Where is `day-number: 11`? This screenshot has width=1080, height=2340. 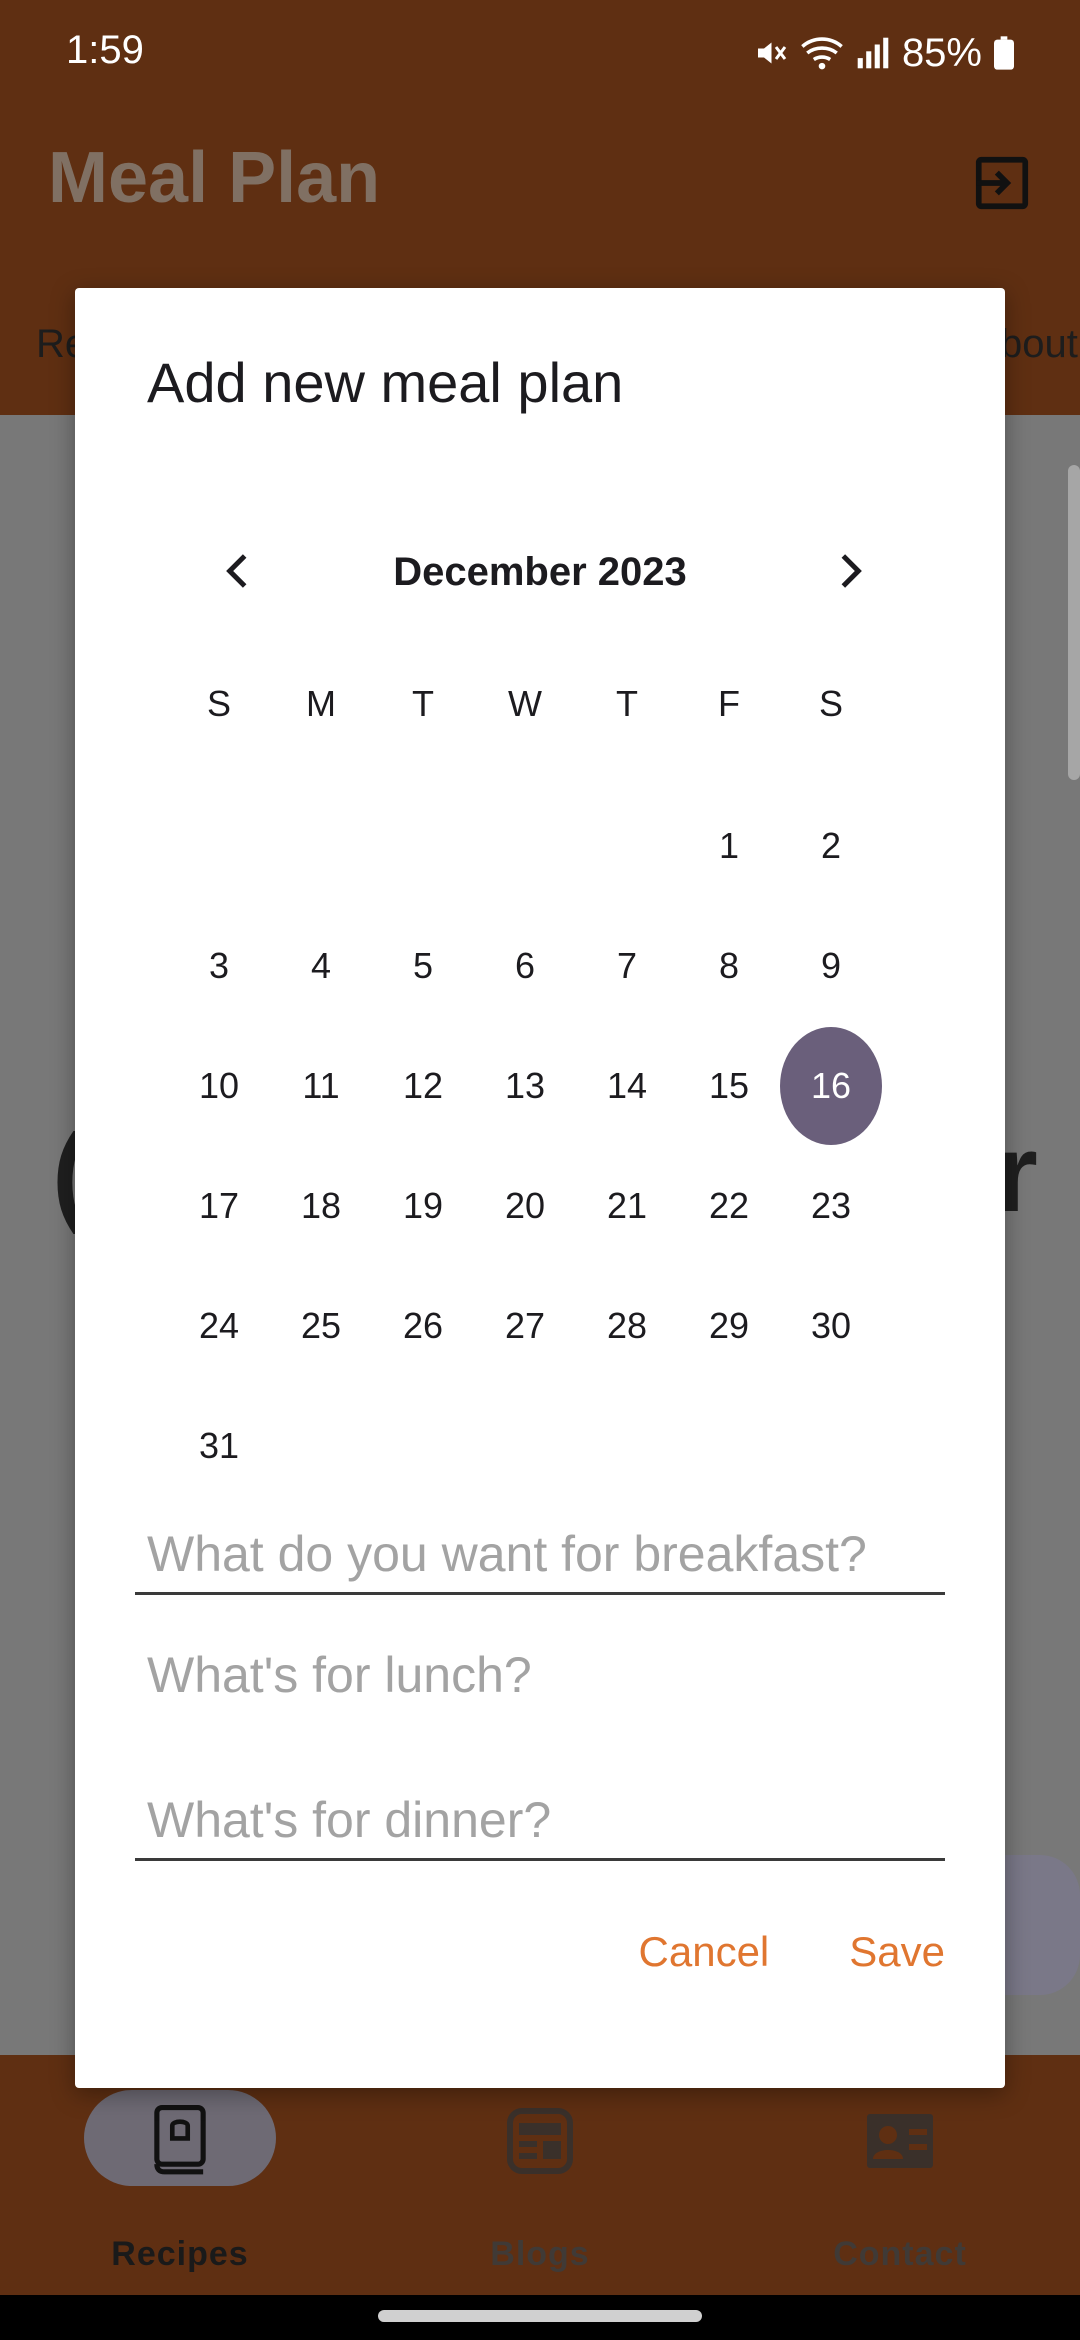
day-number: 11 is located at coordinates (321, 1086).